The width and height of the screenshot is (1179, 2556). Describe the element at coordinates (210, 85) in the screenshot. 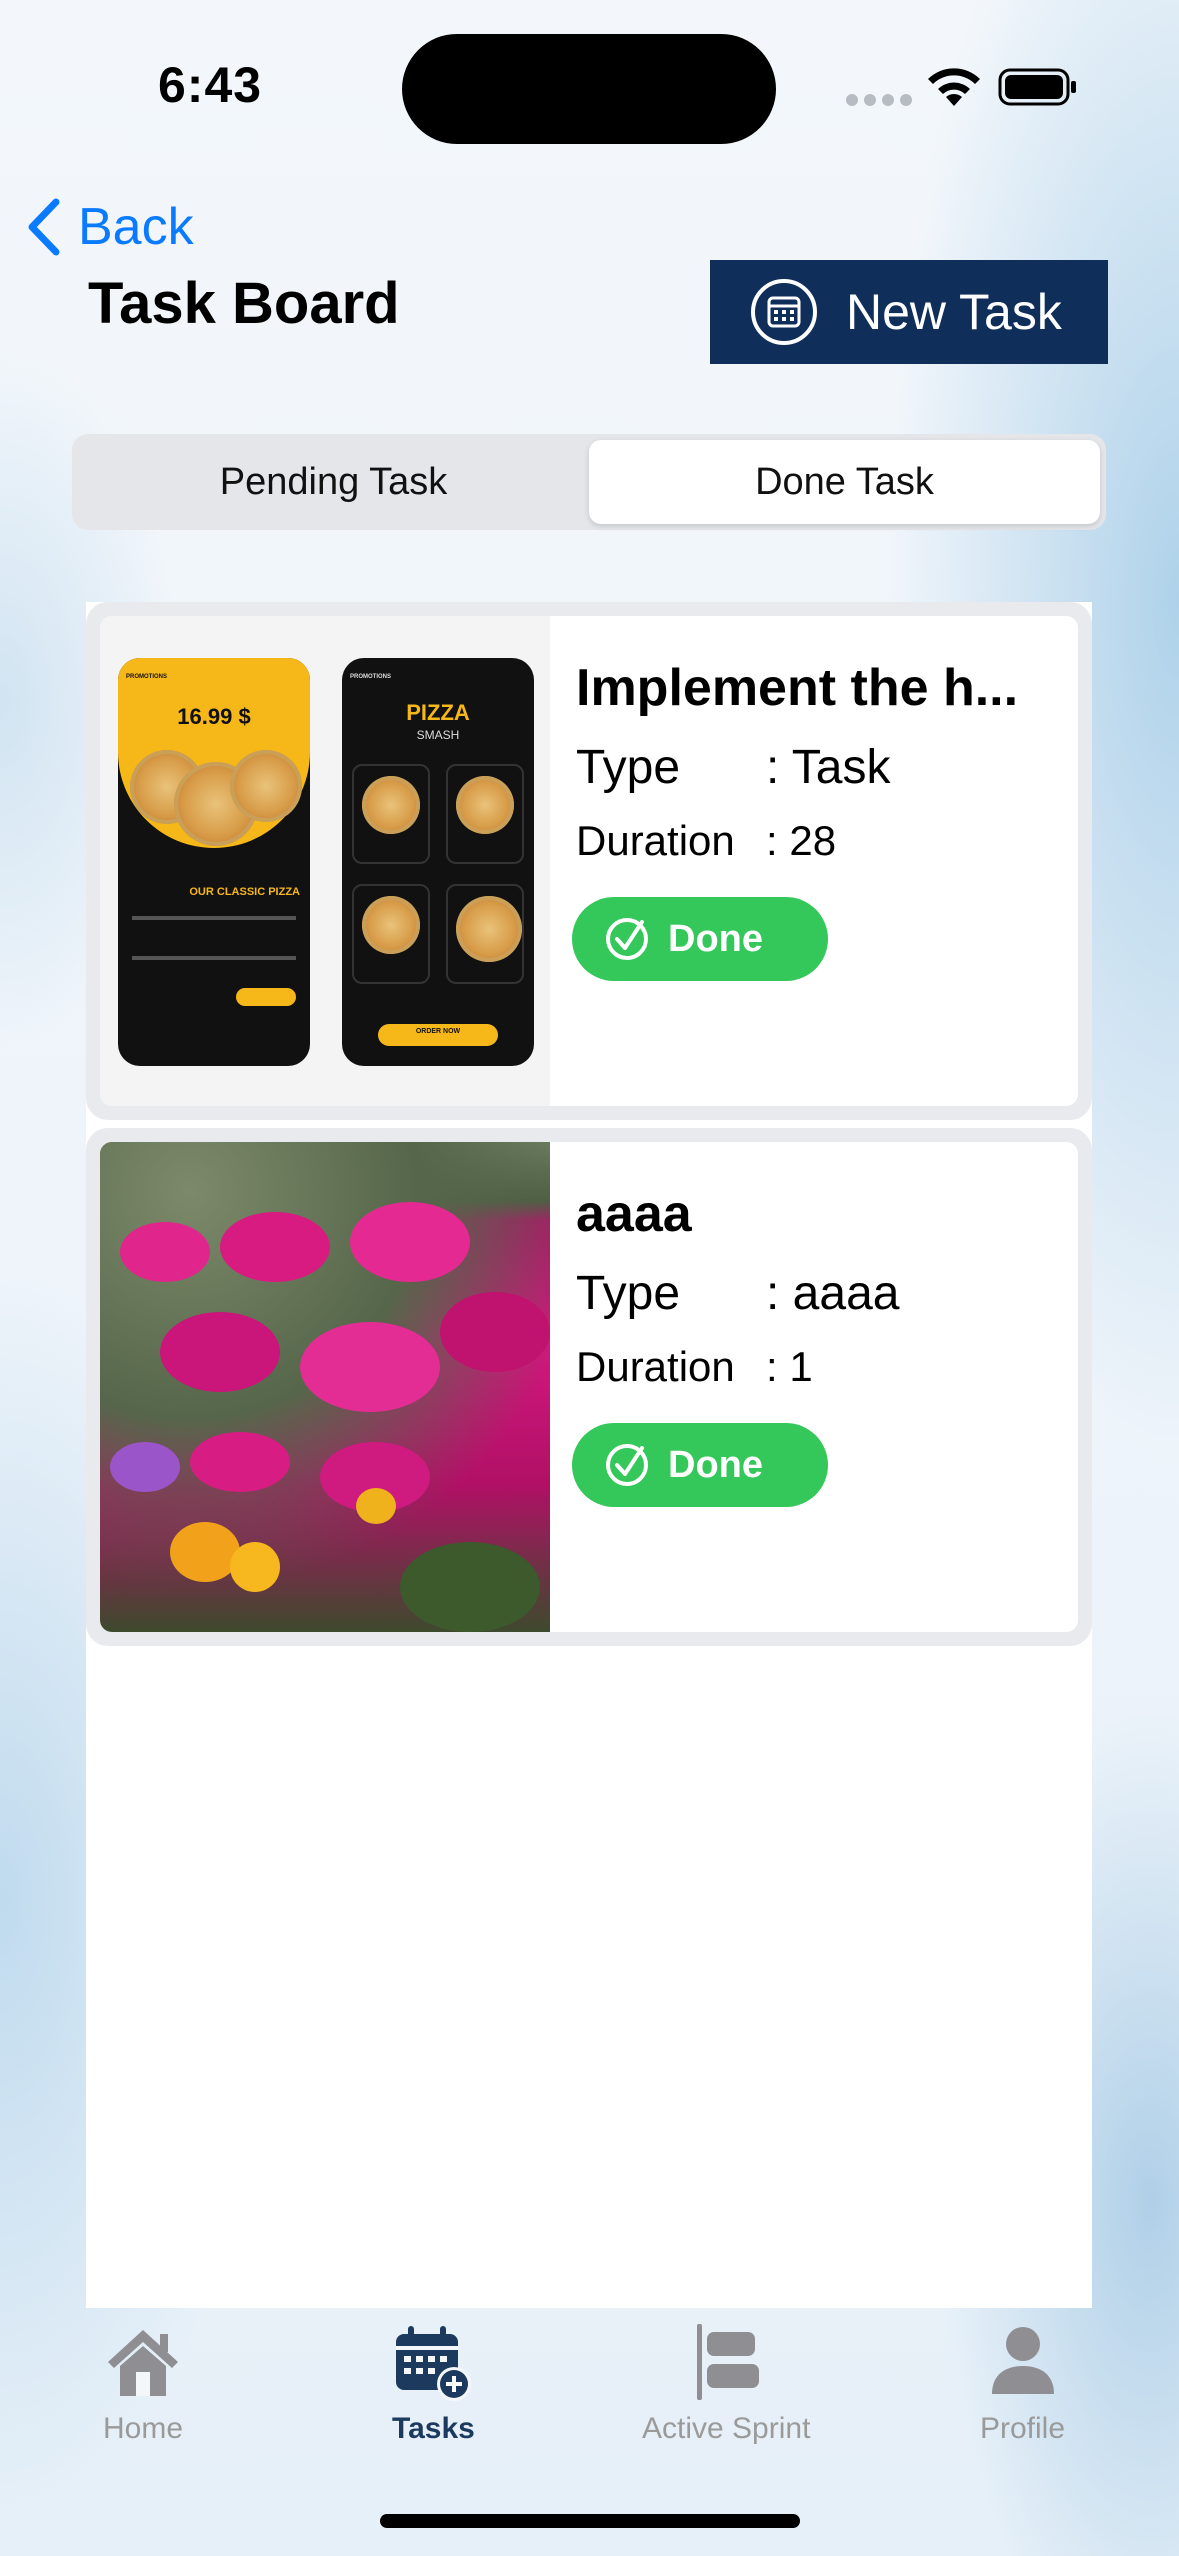

I see `status-time: 6:43` at that location.